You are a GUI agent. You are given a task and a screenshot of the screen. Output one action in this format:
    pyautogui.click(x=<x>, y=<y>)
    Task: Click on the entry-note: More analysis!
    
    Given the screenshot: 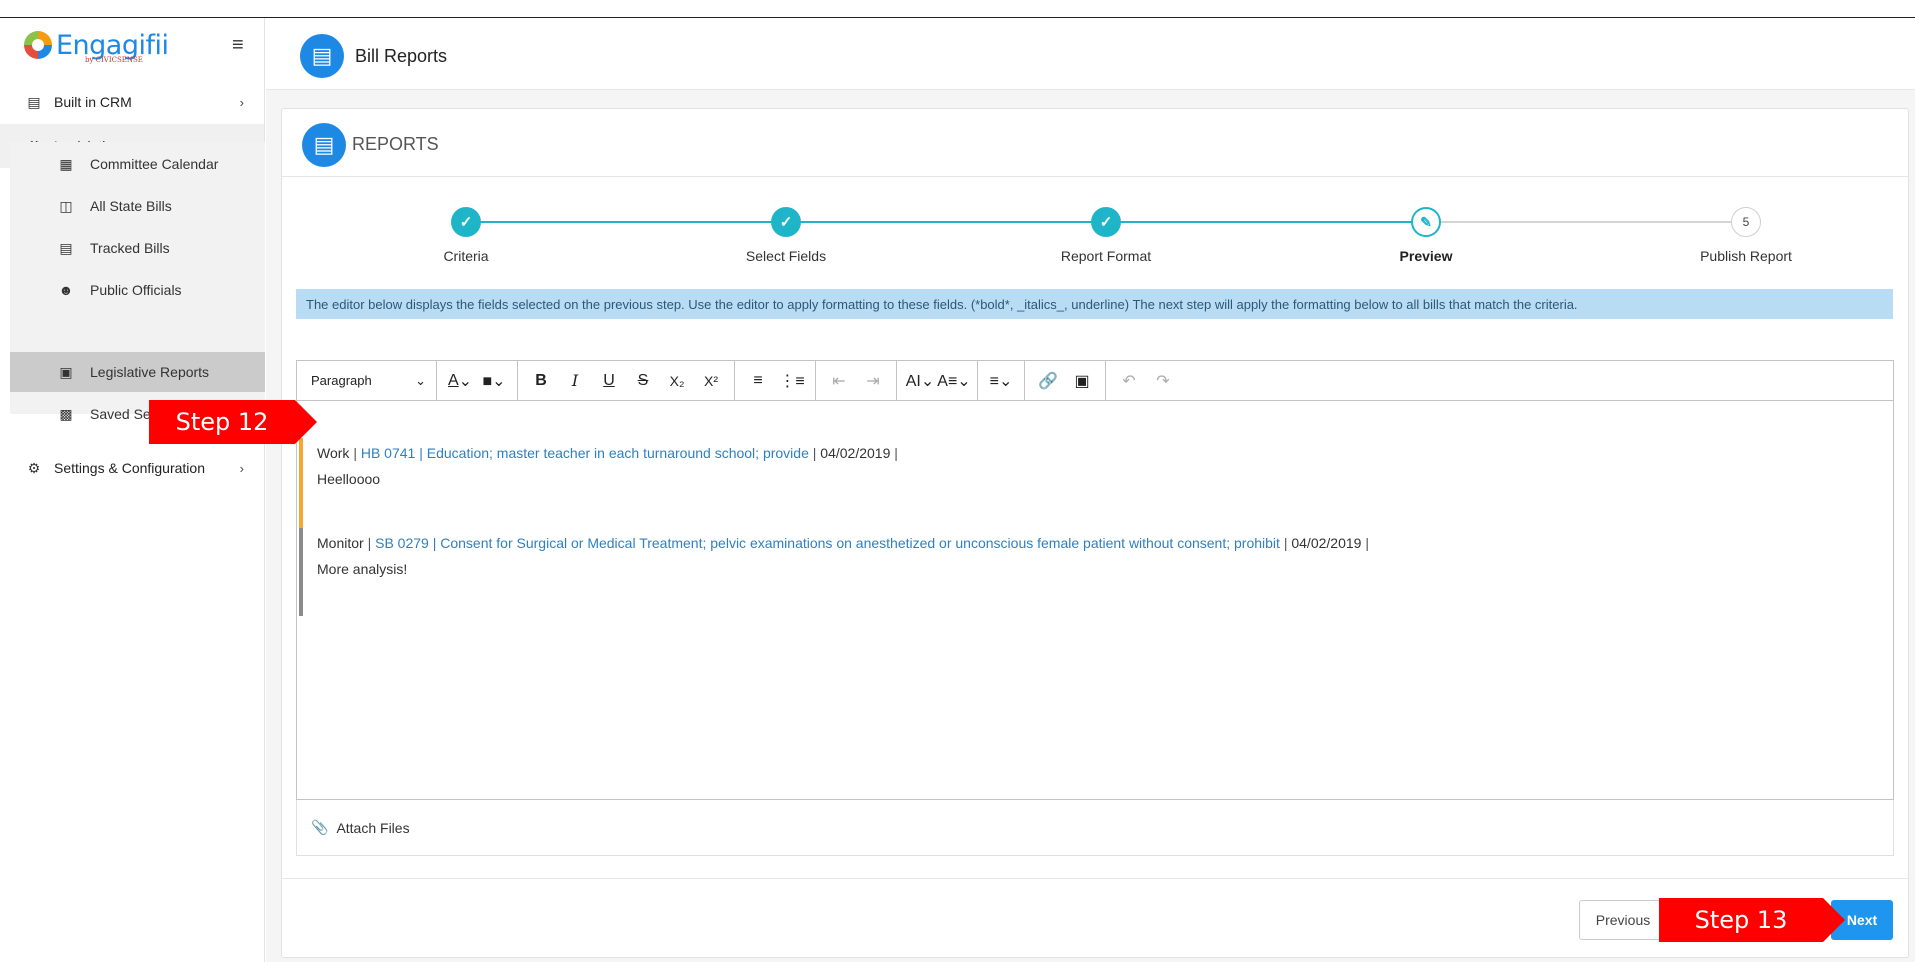 What is the action you would take?
    pyautogui.click(x=362, y=569)
    